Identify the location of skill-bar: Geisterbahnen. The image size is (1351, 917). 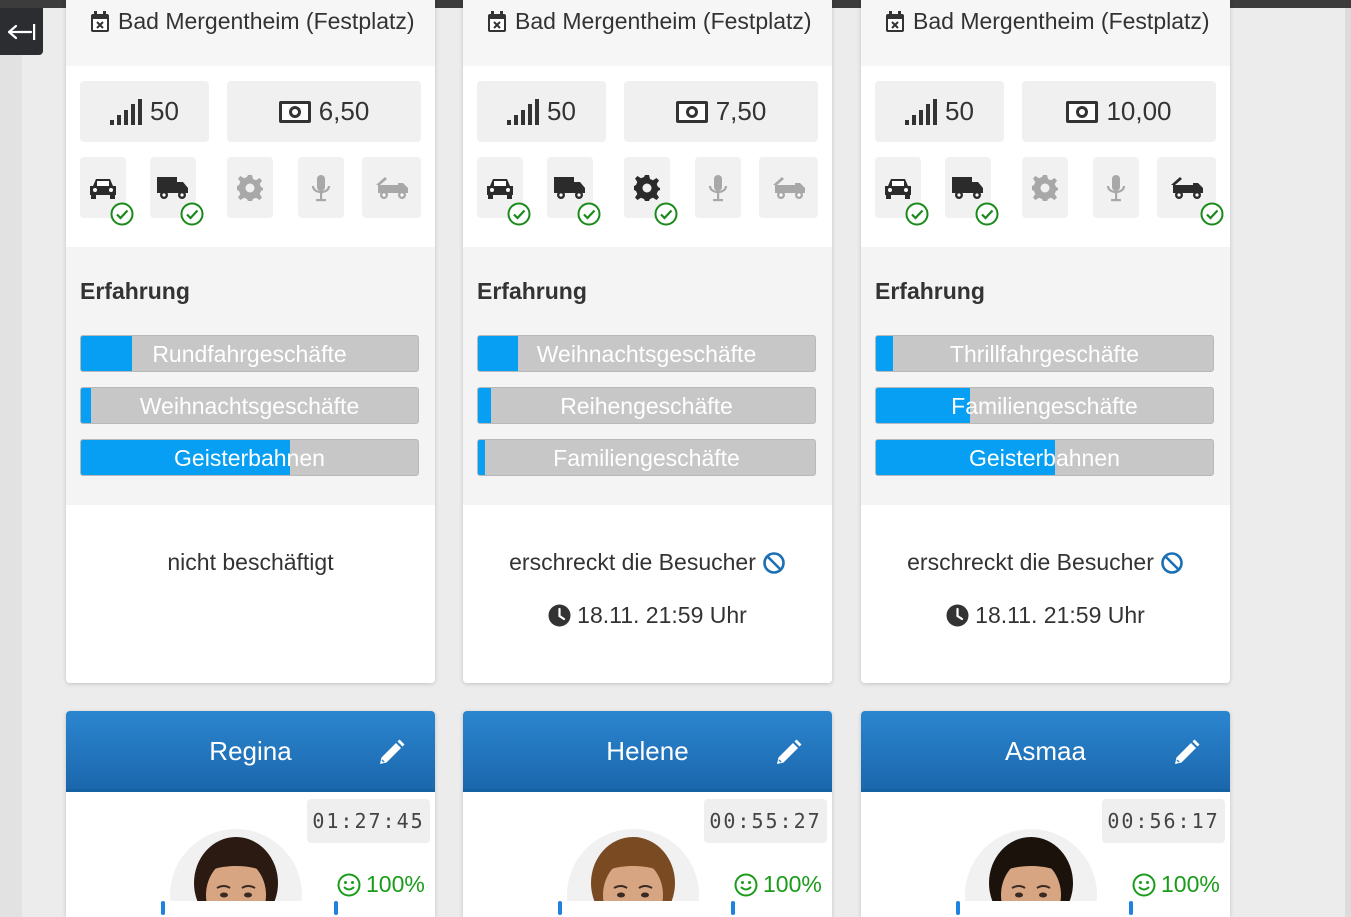
(1044, 457).